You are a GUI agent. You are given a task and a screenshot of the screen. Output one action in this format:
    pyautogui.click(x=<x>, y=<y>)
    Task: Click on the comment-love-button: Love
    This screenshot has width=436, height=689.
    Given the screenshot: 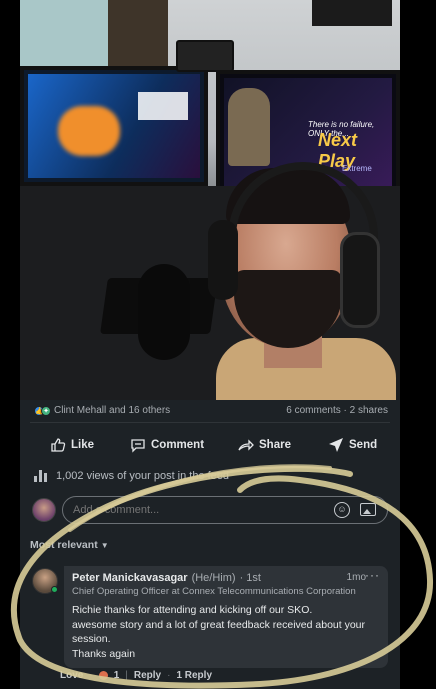 What is the action you would take?
    pyautogui.click(x=71, y=675)
    